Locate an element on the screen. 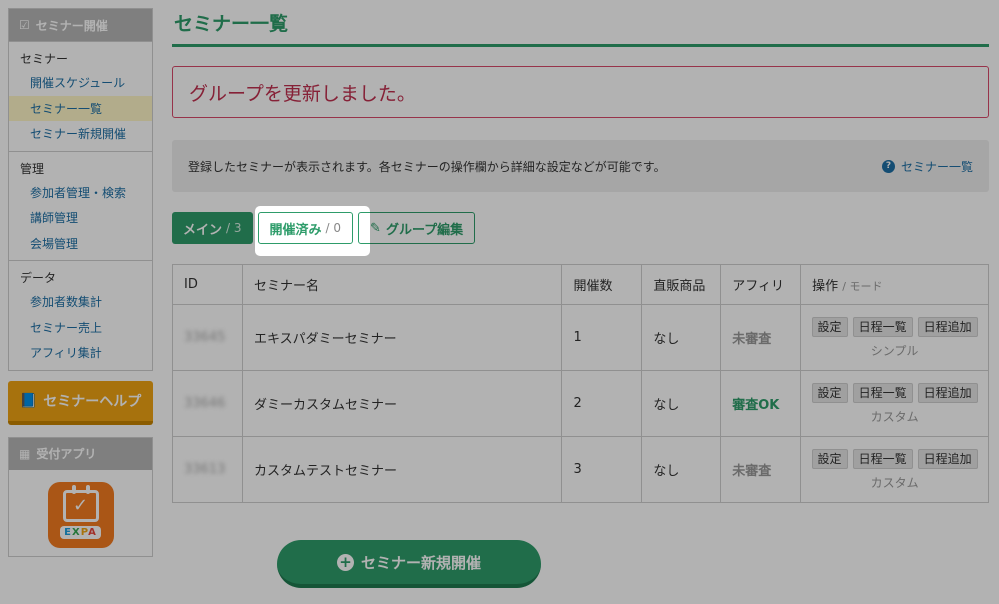 This screenshot has height=604, width=999. seminar-list-help-link: ? セミナー一覧 is located at coordinates (927, 166).